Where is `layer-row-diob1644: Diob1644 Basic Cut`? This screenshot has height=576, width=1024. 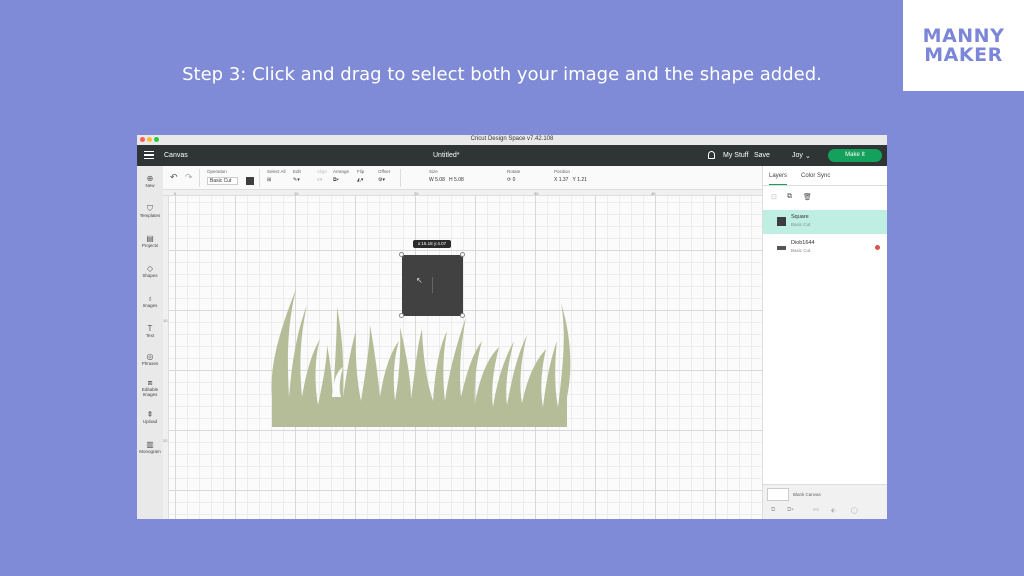
layer-row-diob1644: Diob1644 Basic Cut is located at coordinates (825, 248).